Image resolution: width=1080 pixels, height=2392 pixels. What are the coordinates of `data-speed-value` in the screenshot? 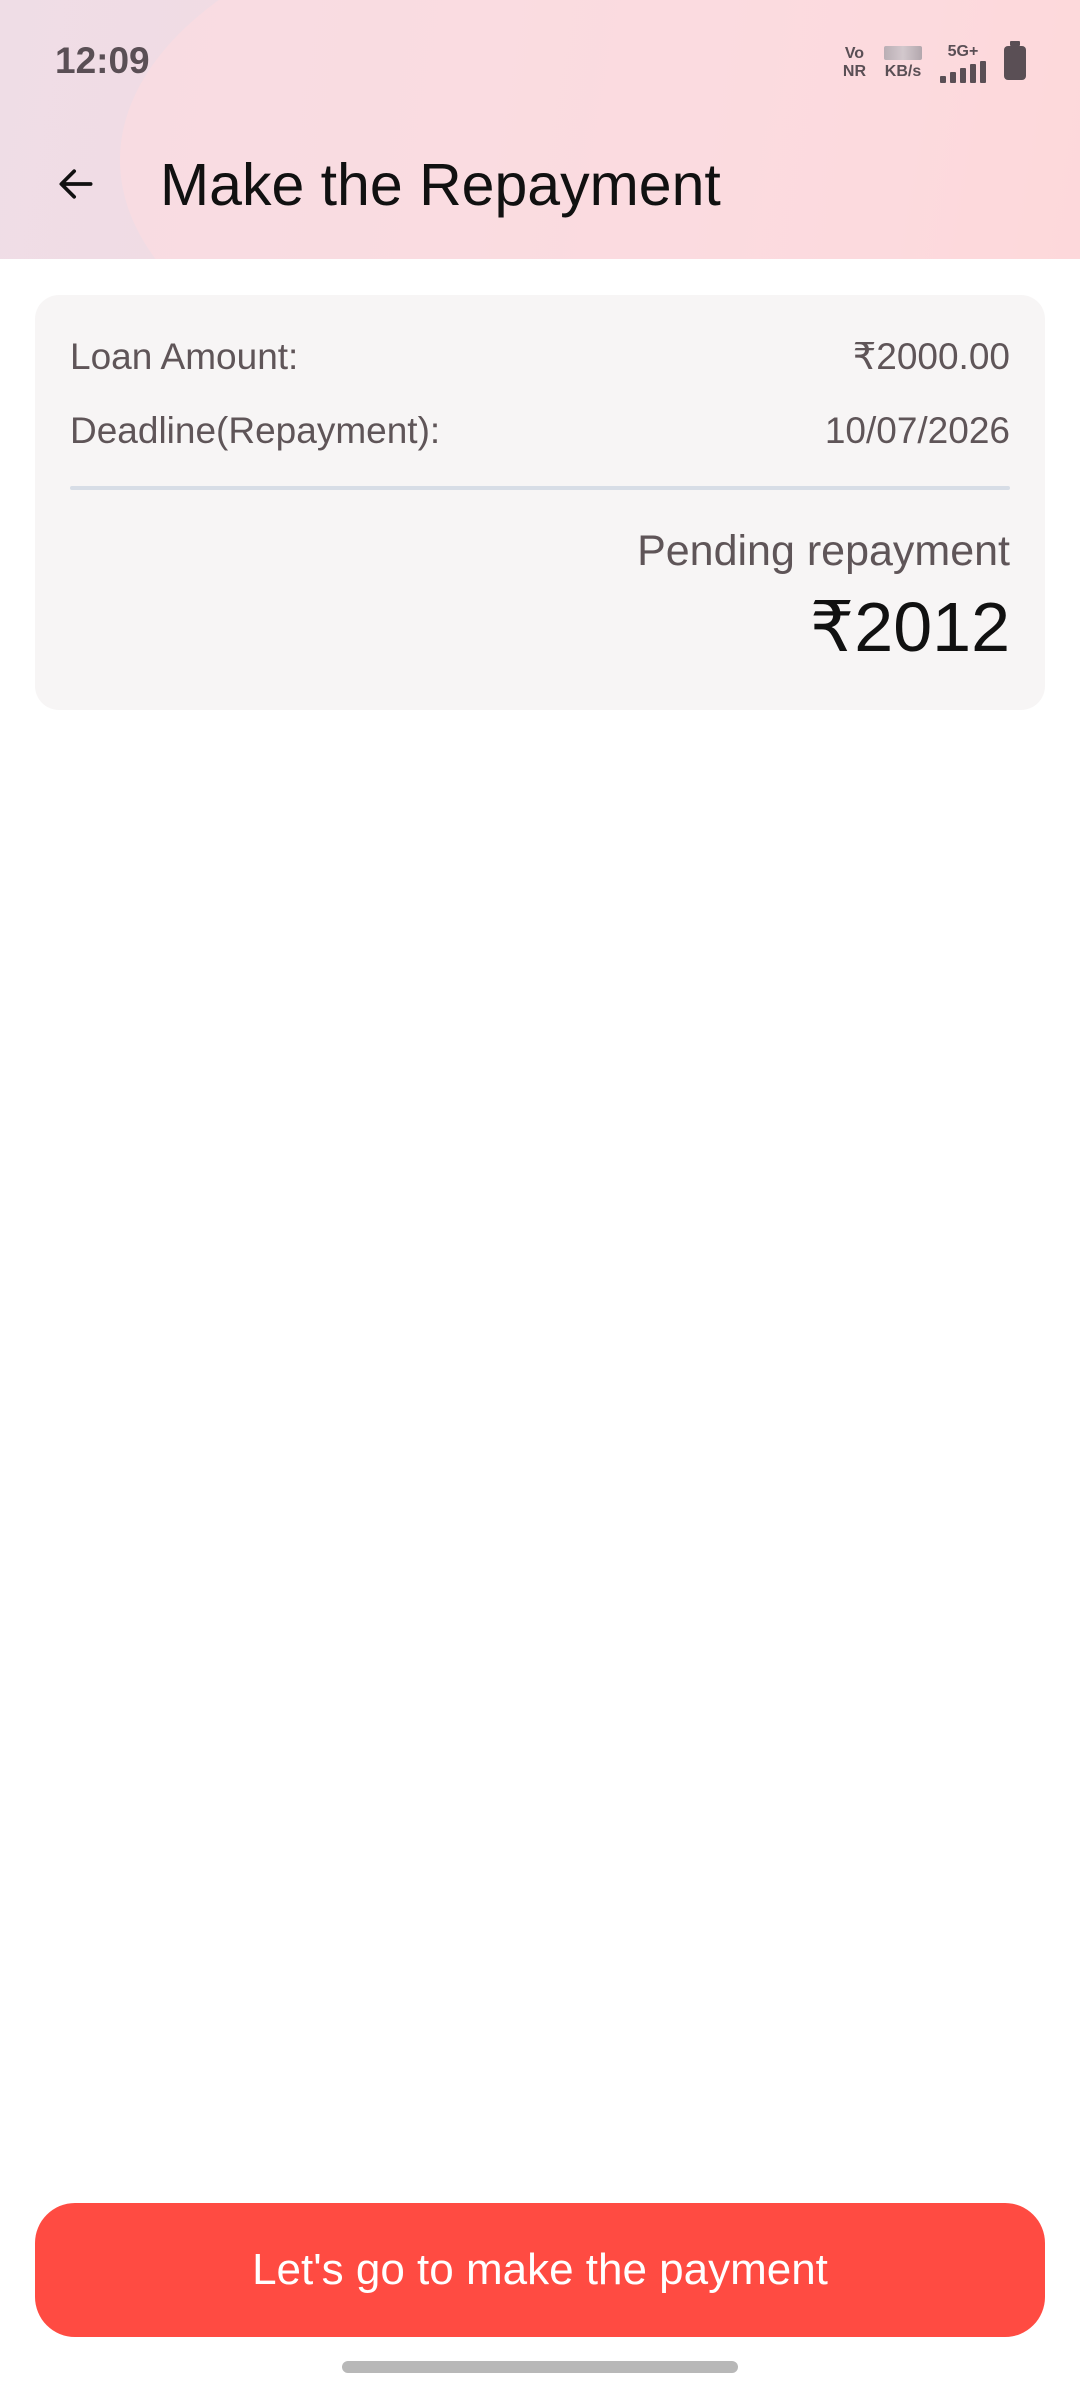 It's located at (903, 52).